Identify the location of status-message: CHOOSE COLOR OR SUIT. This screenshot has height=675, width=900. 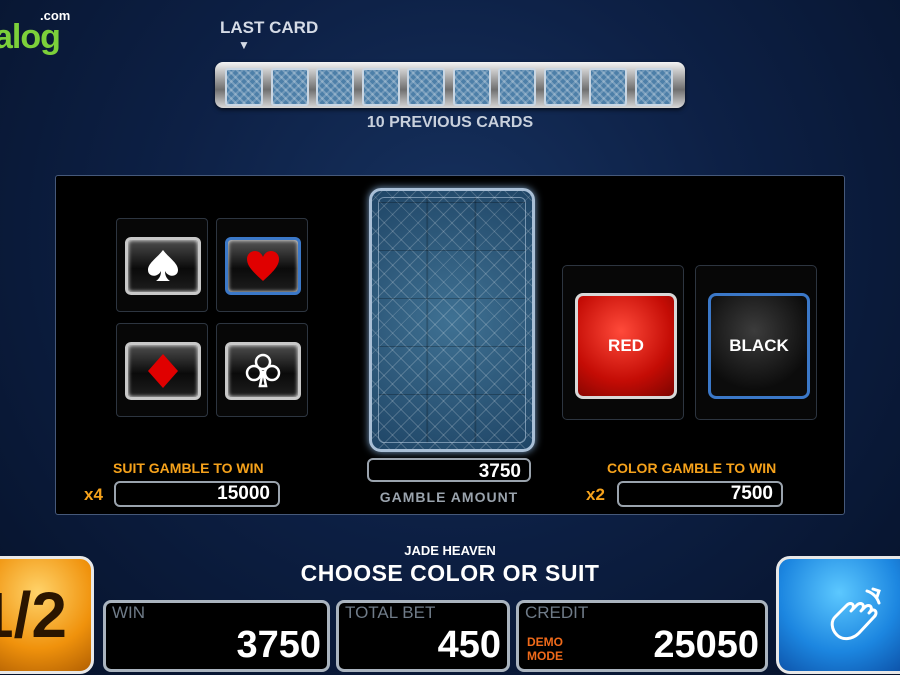
(450, 573).